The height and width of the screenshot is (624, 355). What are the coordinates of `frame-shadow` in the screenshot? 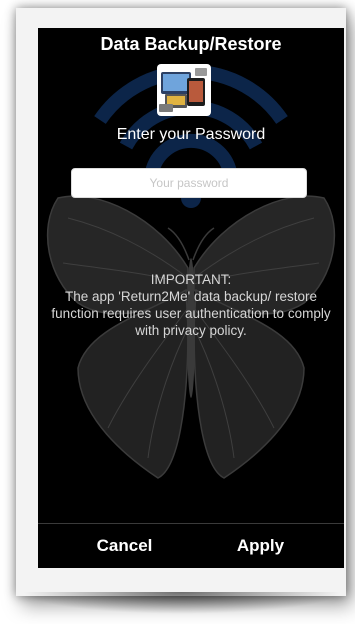 It's located at (182, 603).